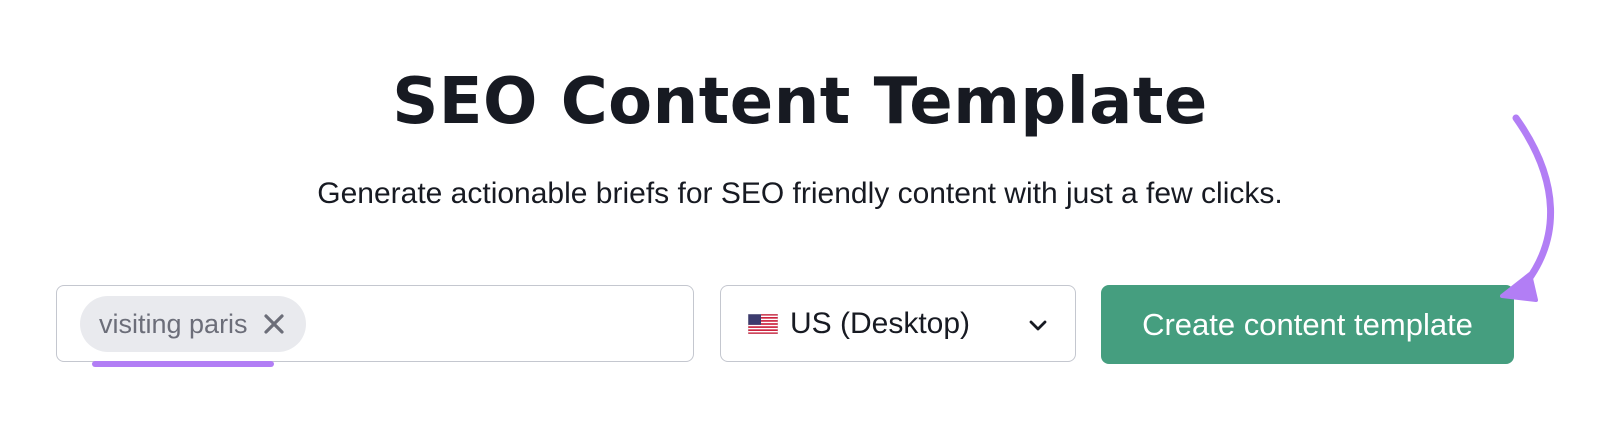  Describe the element at coordinates (1038, 325) in the screenshot. I see `chevron-down-icon` at that location.